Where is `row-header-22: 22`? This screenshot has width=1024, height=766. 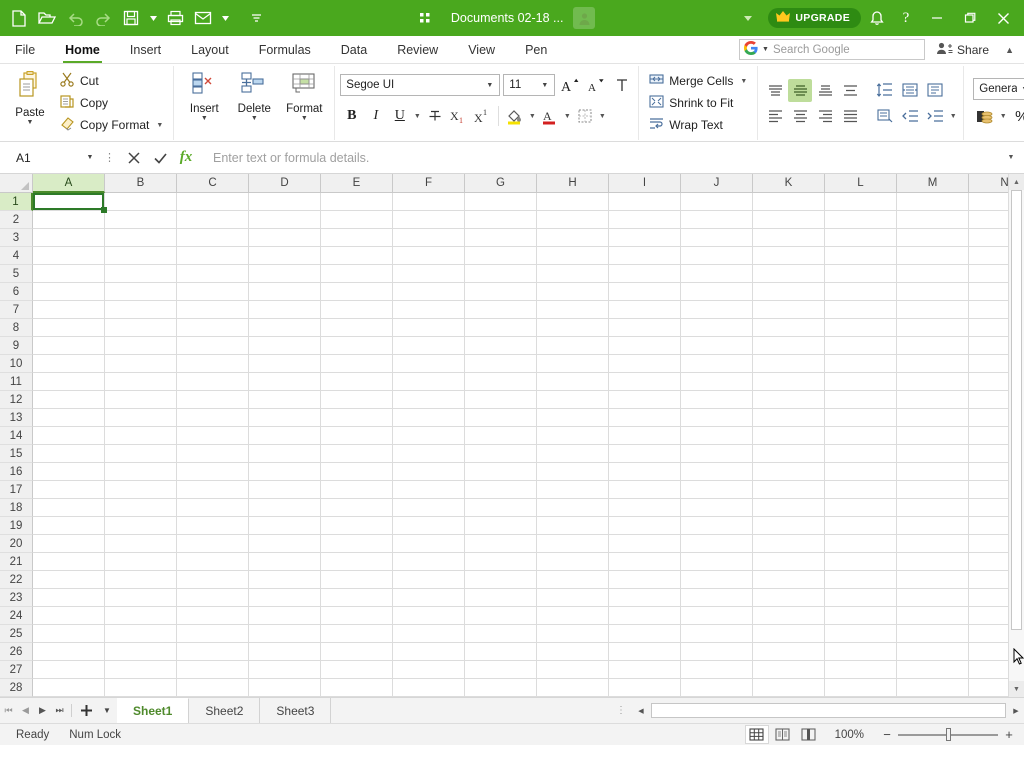
row-header-22: 22 is located at coordinates (16, 580).